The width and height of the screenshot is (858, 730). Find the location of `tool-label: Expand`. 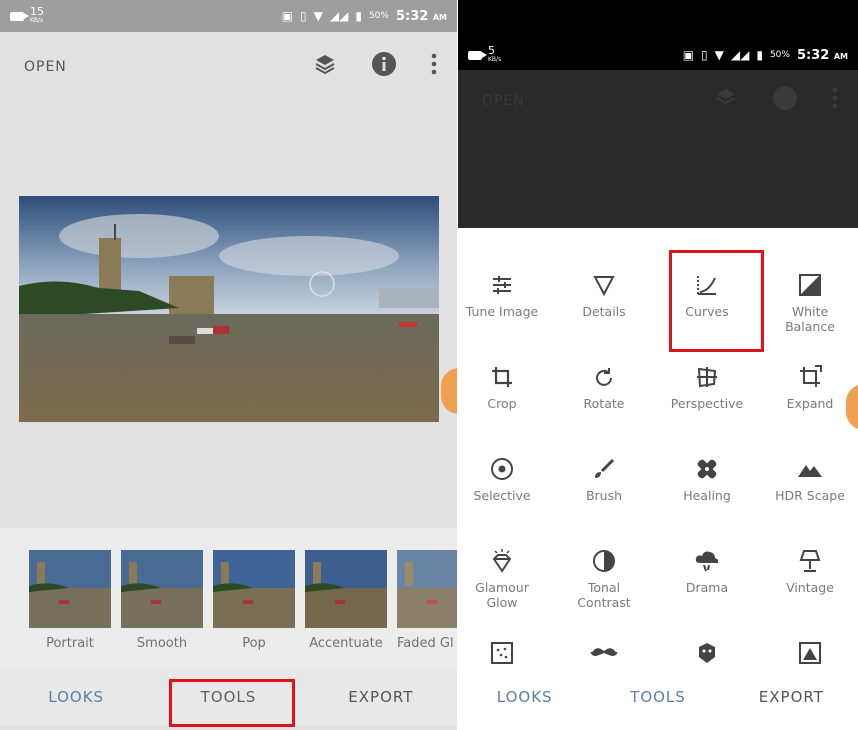

tool-label: Expand is located at coordinates (810, 403).